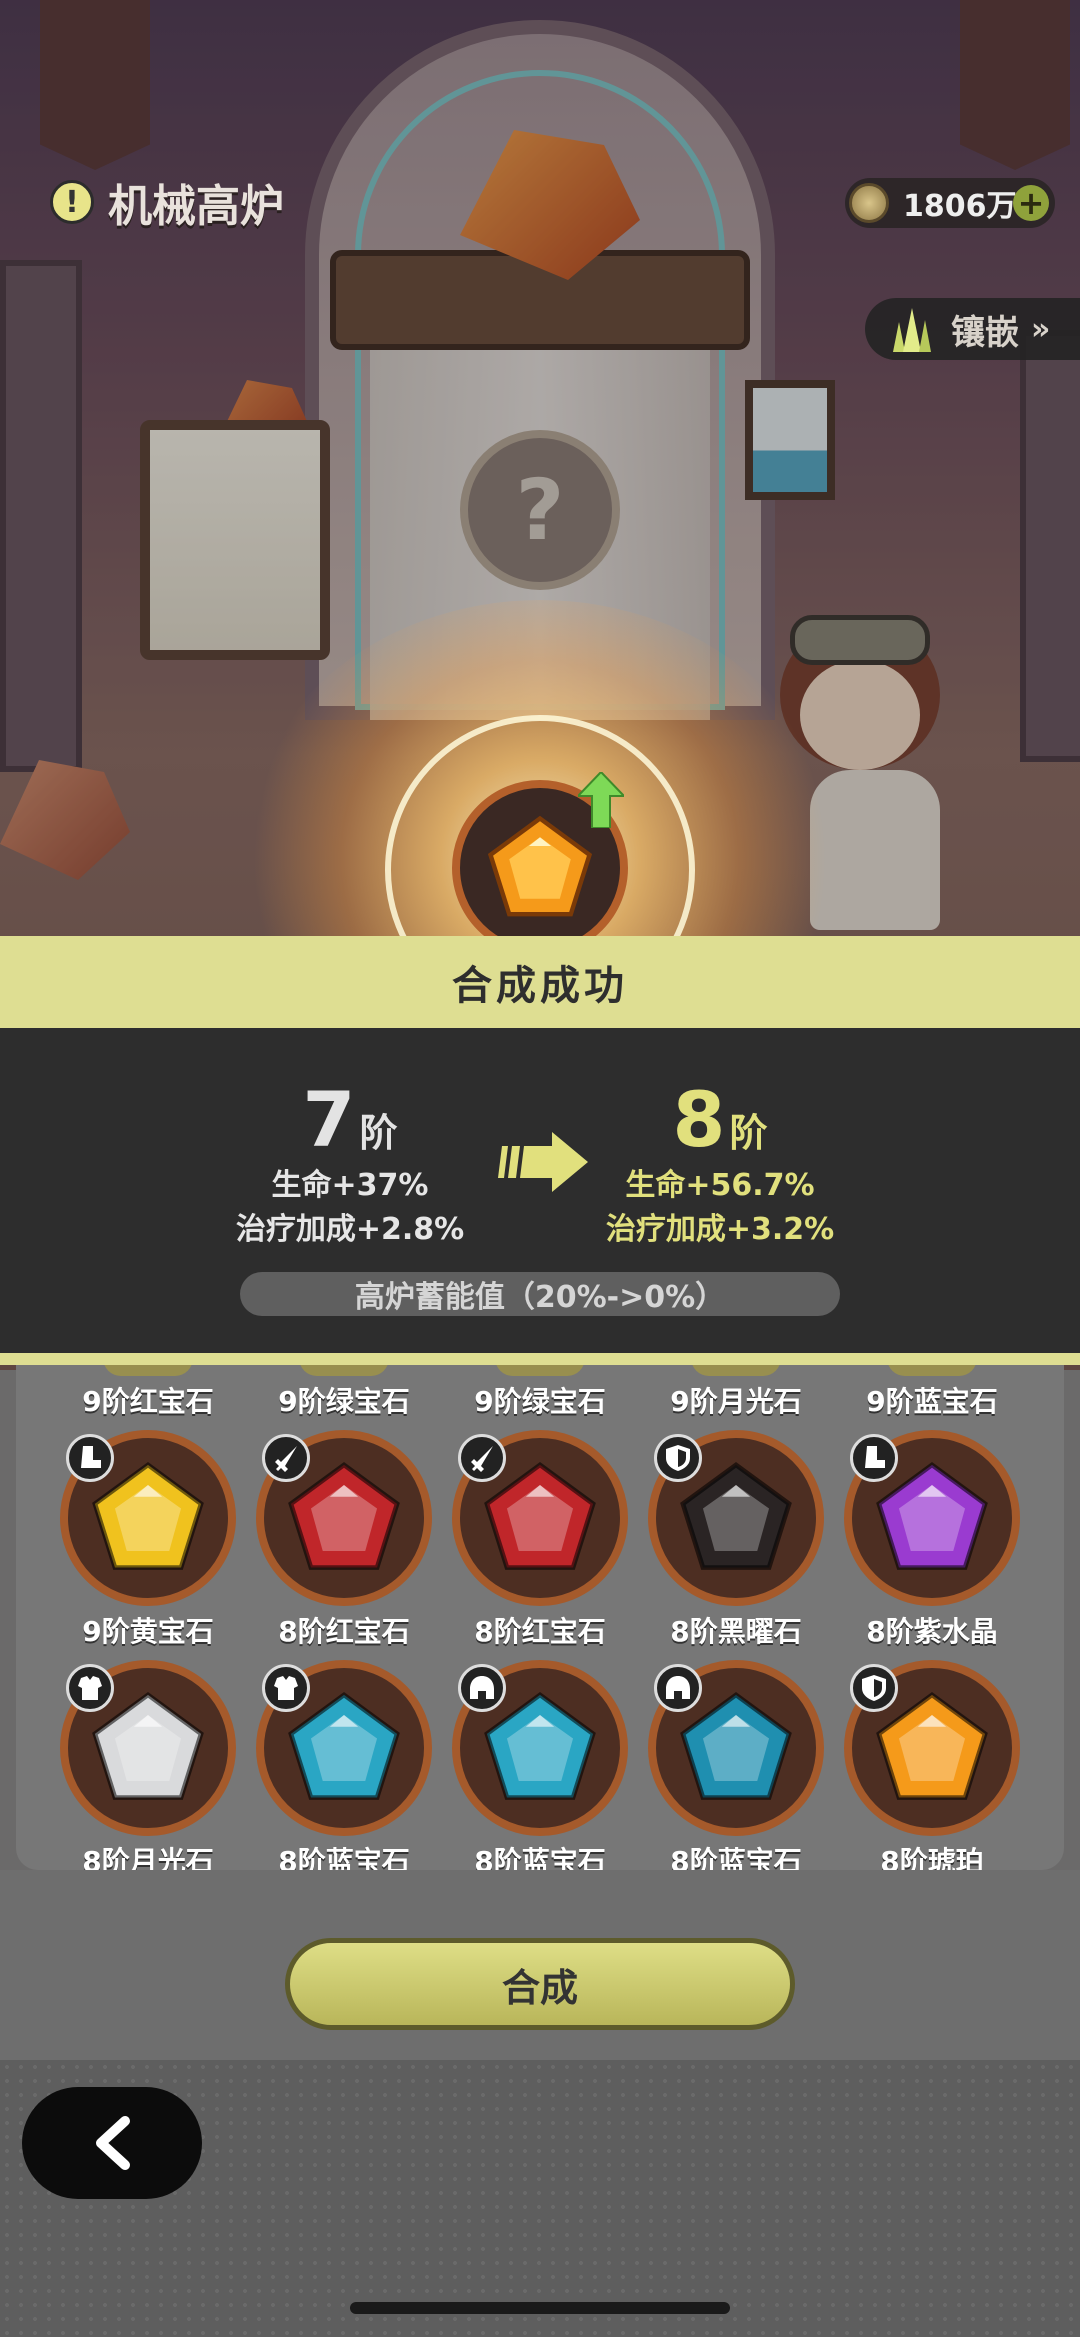 The image size is (1080, 2337). Describe the element at coordinates (869, 203) in the screenshot. I see `coin-icon` at that location.